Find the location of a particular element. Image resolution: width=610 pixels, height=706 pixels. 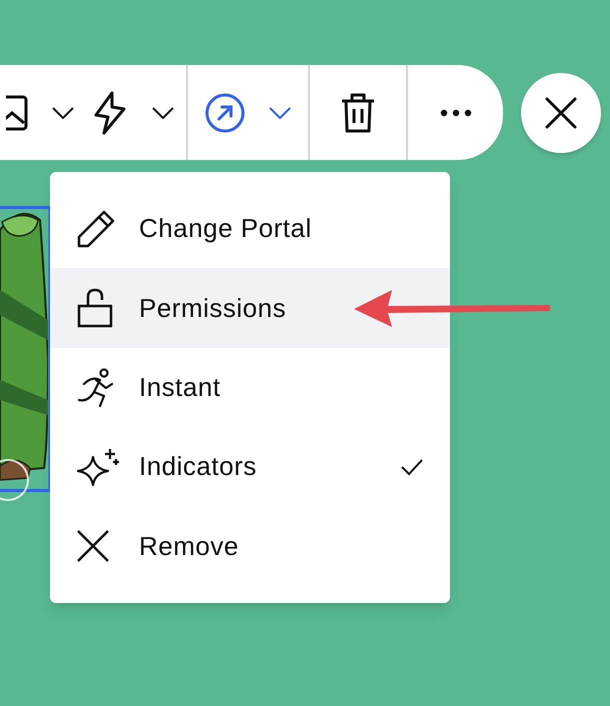

menu-item: Indicators is located at coordinates (250, 467).